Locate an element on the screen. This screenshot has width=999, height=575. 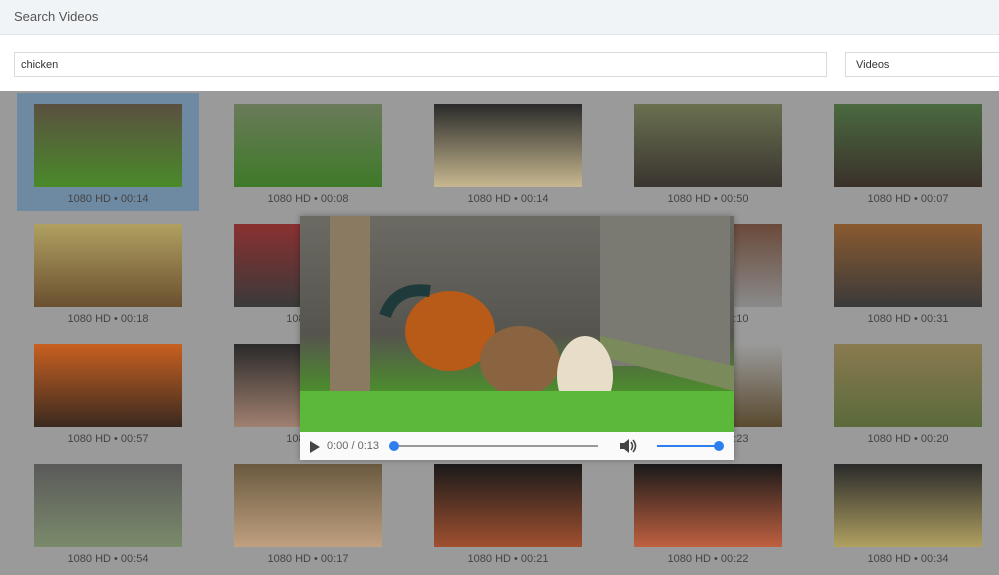
time-readout: 0:00 / 0:13 is located at coordinates (353, 446).